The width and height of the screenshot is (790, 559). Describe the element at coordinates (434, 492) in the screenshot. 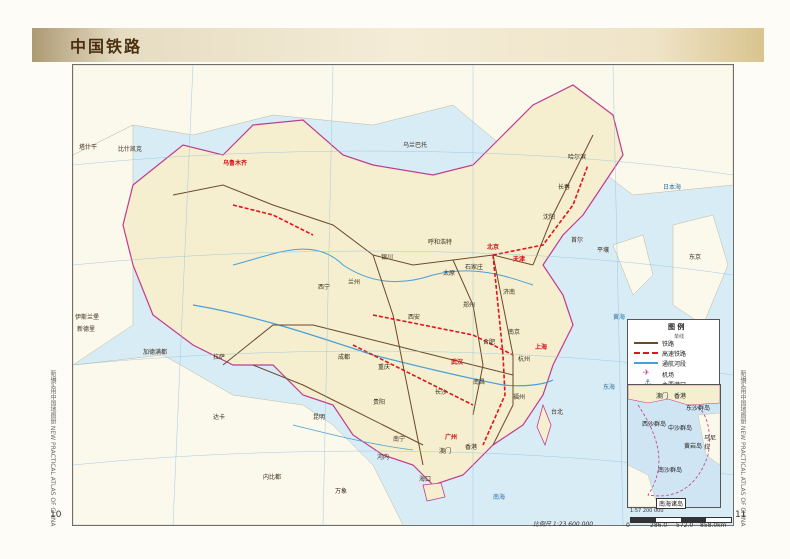

I see `hainan` at that location.